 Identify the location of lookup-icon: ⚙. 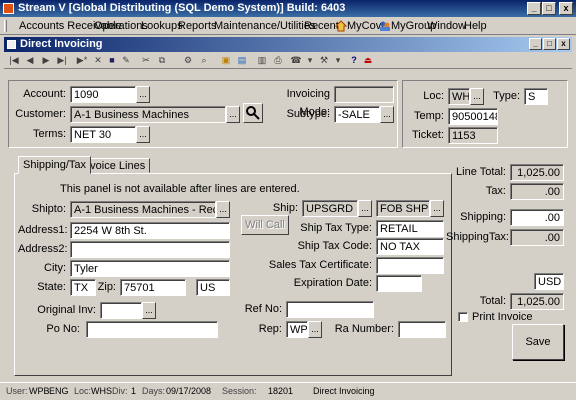
(188, 60).